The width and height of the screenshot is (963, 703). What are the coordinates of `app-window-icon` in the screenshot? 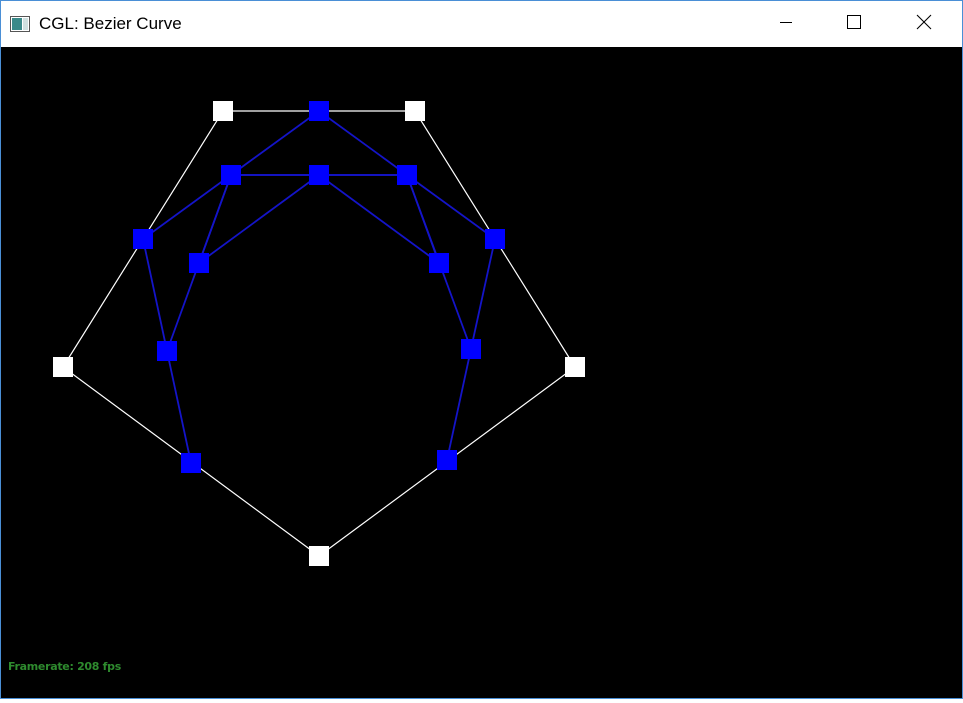 It's located at (20, 24).